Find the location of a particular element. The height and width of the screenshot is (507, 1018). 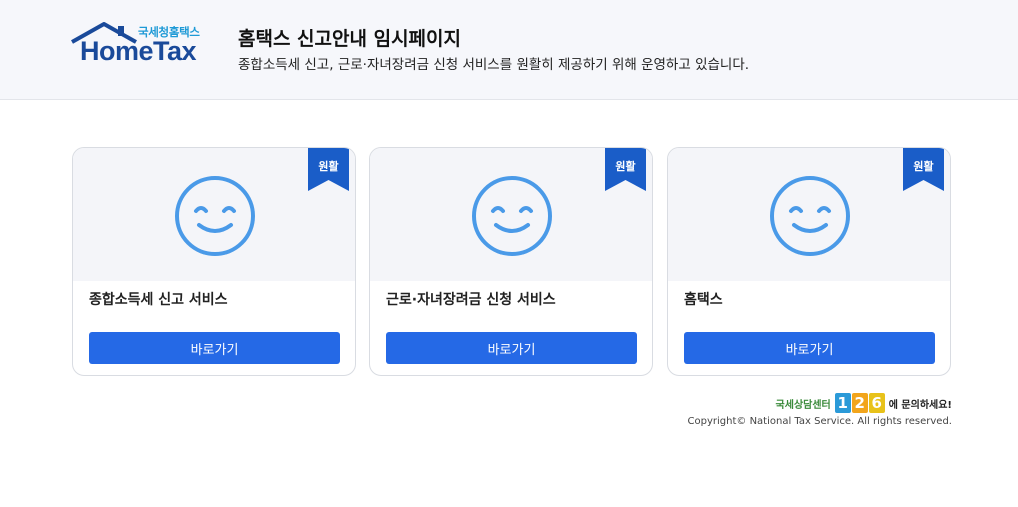

go-button-hometax: 바로가기 is located at coordinates (809, 348).